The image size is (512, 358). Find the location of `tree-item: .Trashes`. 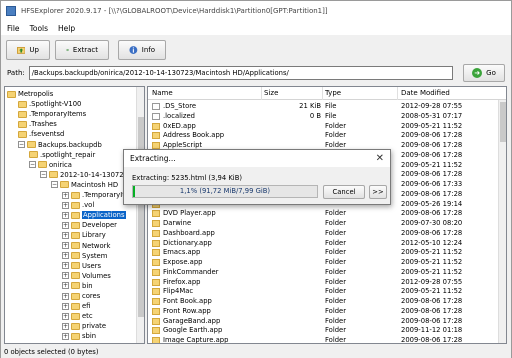

tree-item: .Trashes is located at coordinates (37, 124).